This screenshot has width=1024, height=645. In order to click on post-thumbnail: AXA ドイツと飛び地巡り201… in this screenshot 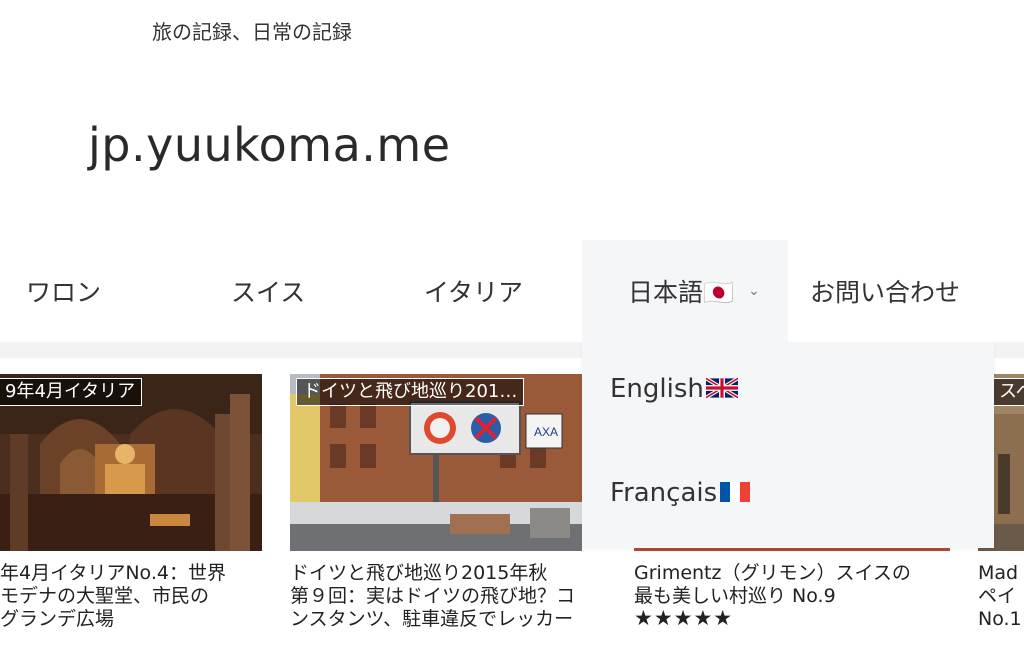, I will do `click(436, 462)`.